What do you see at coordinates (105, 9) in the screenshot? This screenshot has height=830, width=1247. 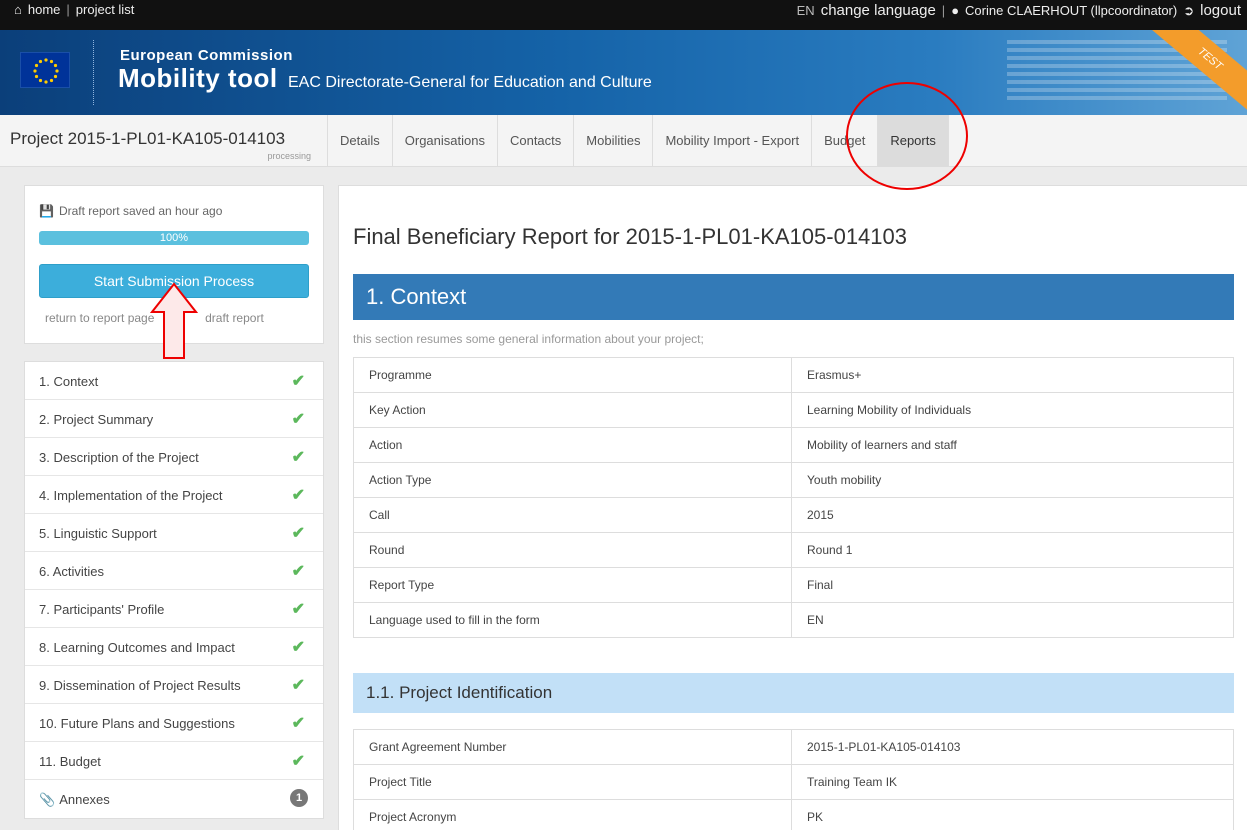 I see `project-list-link: project list` at bounding box center [105, 9].